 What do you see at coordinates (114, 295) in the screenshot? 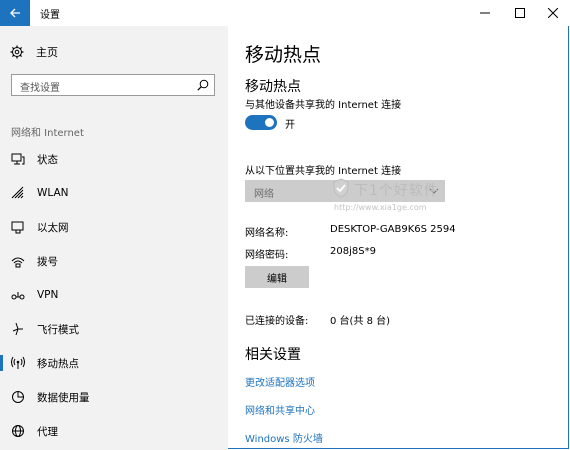
I see `sidebar-item-vpn: VPN` at bounding box center [114, 295].